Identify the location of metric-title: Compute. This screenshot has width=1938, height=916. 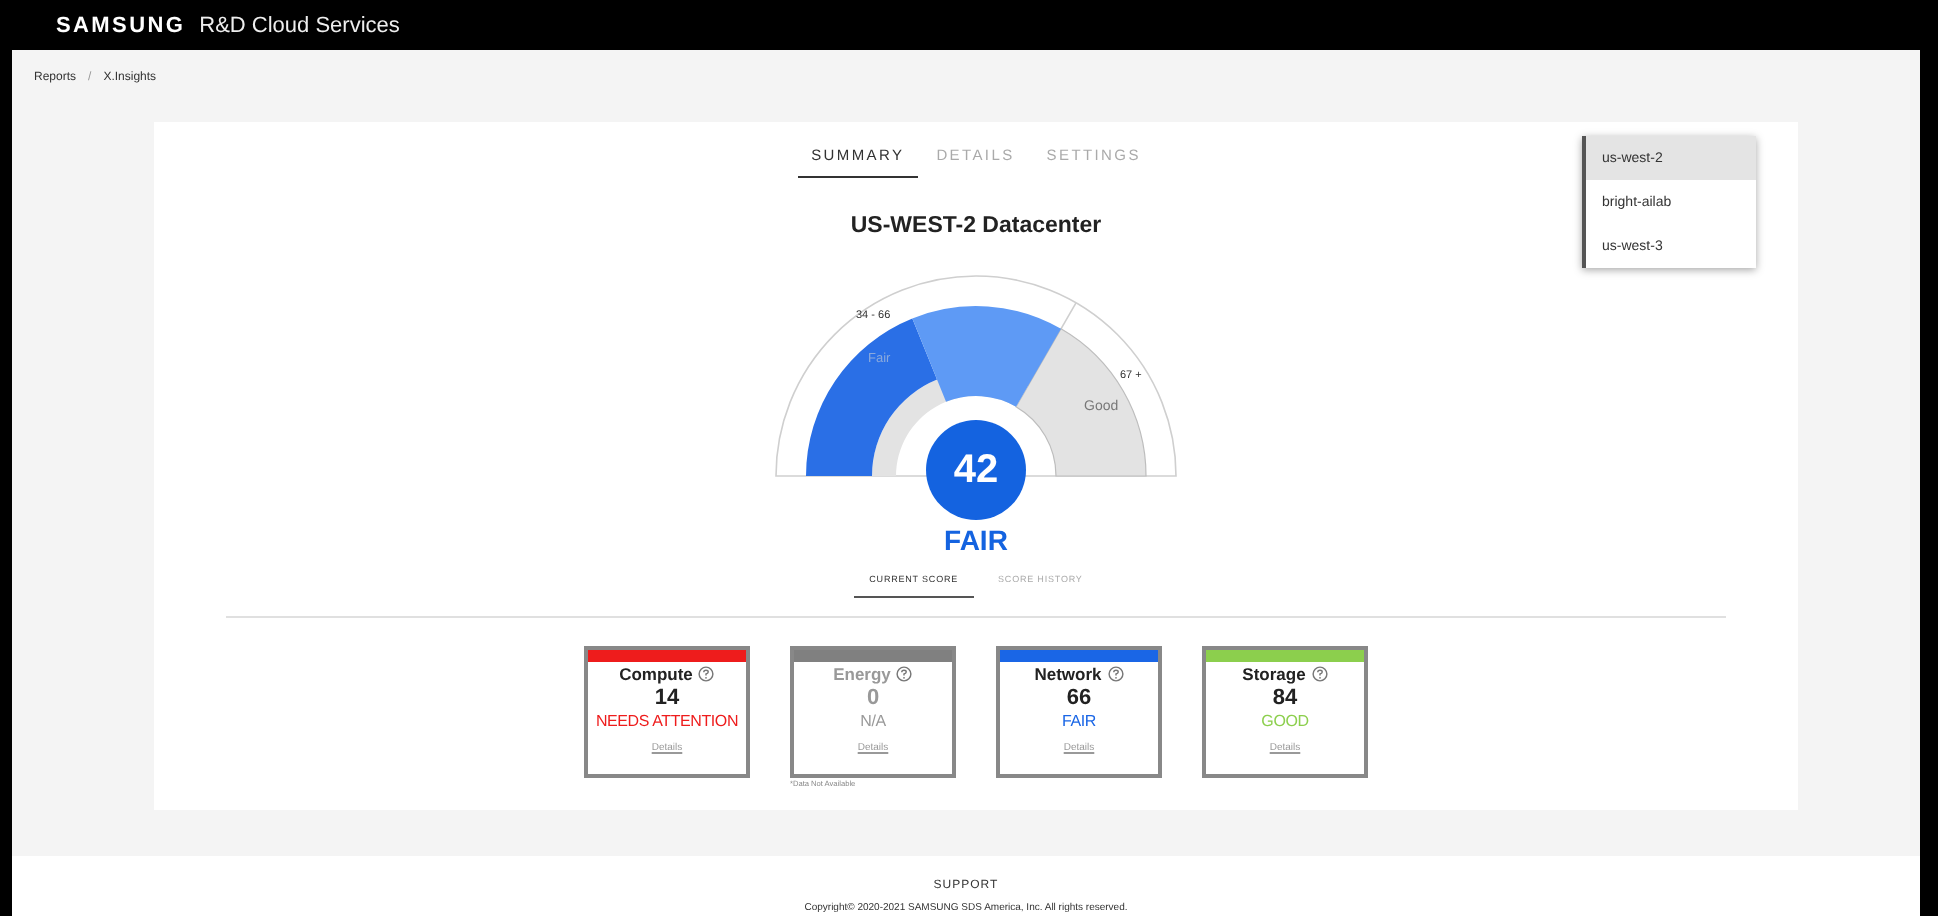
(656, 674).